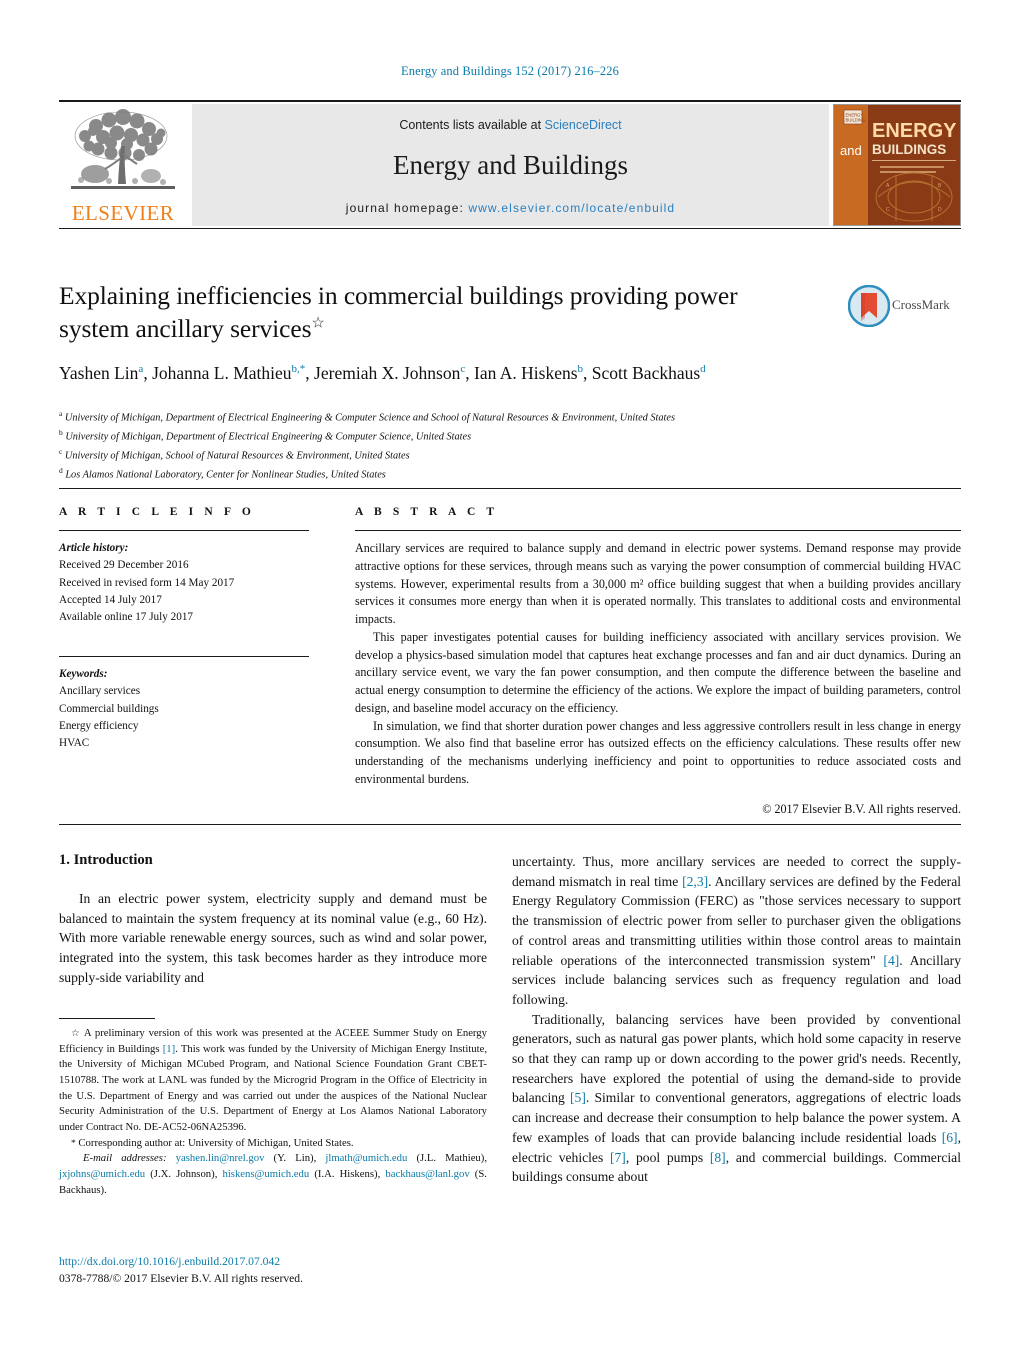  What do you see at coordinates (510, 71) in the screenshot?
I see `running-head: Energy and Buildings 152 (2017) 216–226` at bounding box center [510, 71].